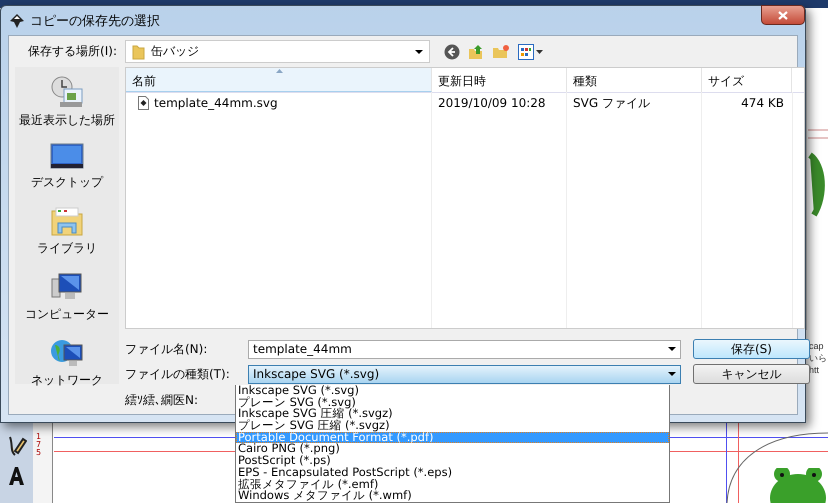  I want to click on ruler-label: 1, so click(39, 437).